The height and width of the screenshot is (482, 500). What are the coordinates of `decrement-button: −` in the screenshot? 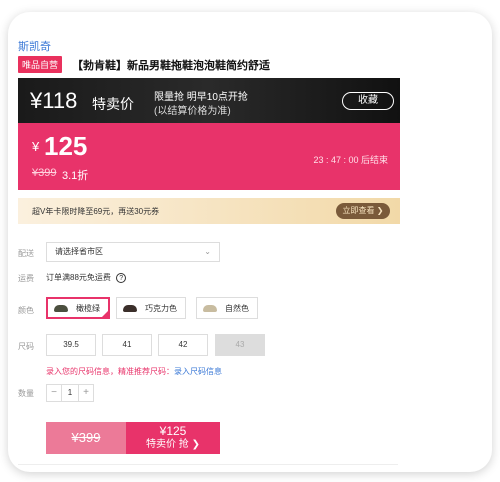 It's located at (54, 393).